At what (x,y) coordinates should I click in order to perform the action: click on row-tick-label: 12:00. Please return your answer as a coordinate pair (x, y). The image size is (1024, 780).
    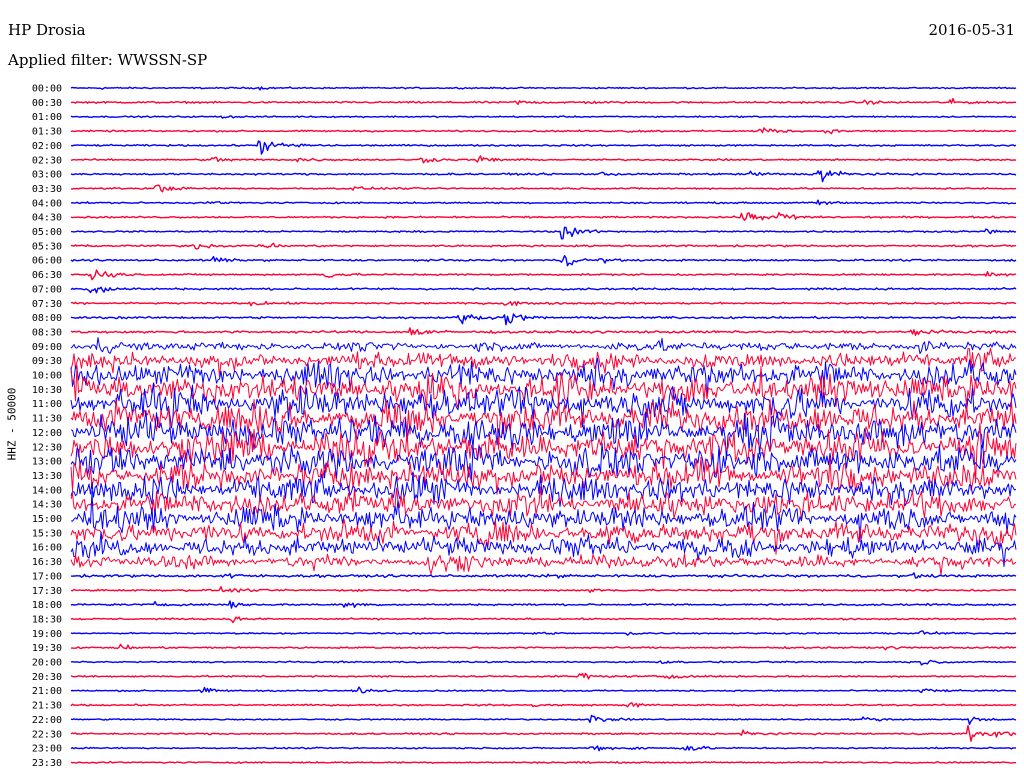
    Looking at the image, I should click on (47, 433).